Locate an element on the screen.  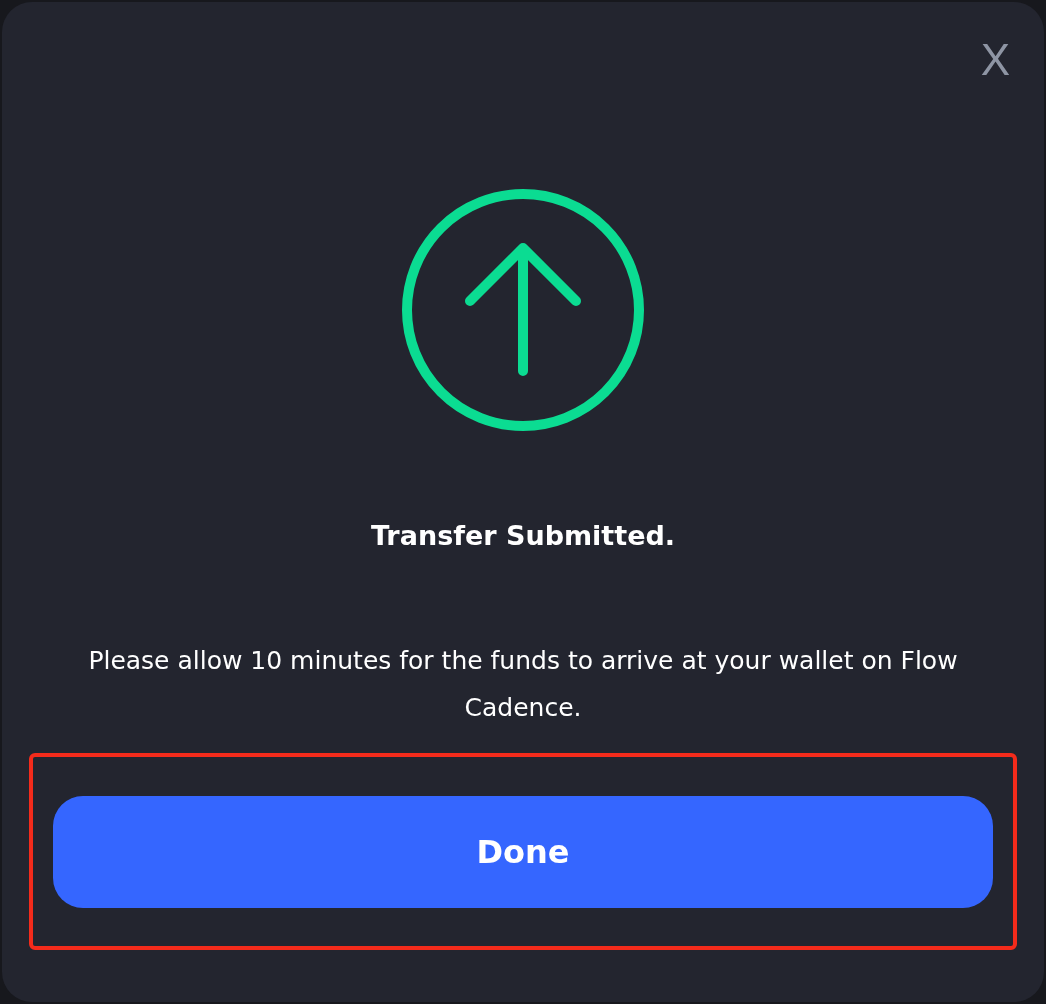
dialog-message: Please allow 10 minutes for the funds to arrive at your wallet on Flow Cadence. is located at coordinates (523, 684).